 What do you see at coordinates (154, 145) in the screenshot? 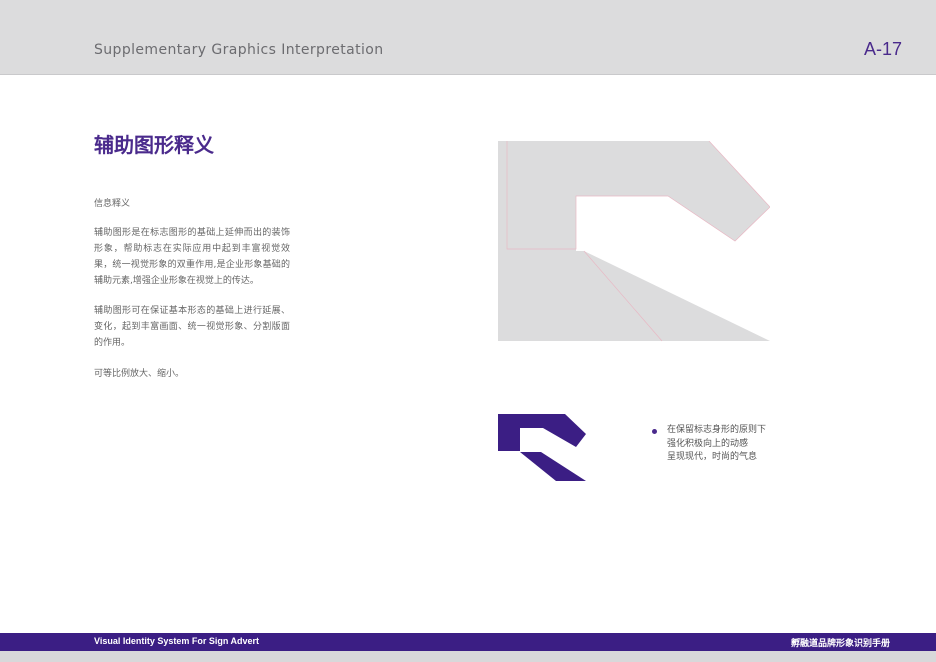
I see `section-title: 辅助图形释义` at bounding box center [154, 145].